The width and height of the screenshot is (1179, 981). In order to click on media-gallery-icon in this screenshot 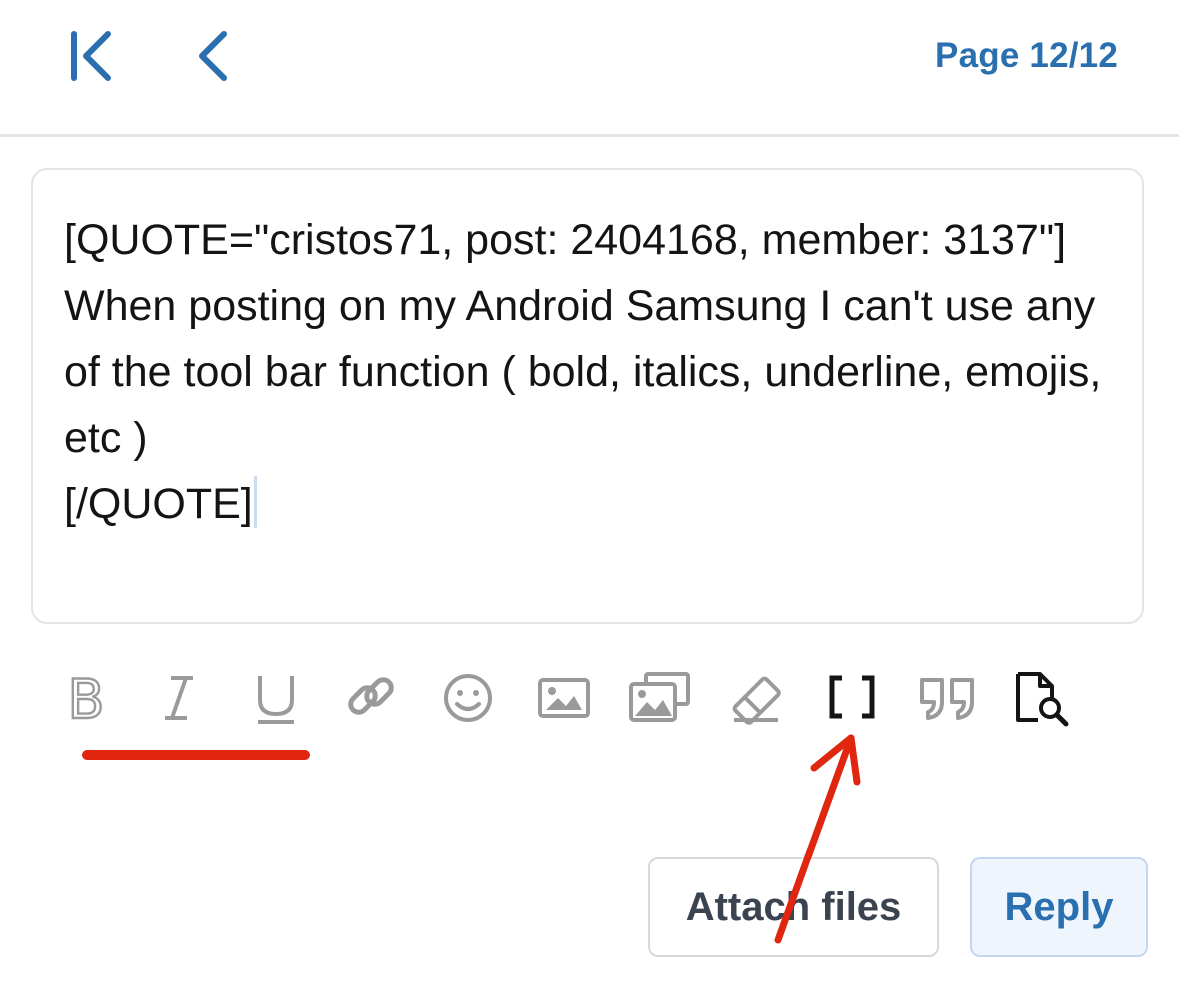, I will do `click(659, 697)`.